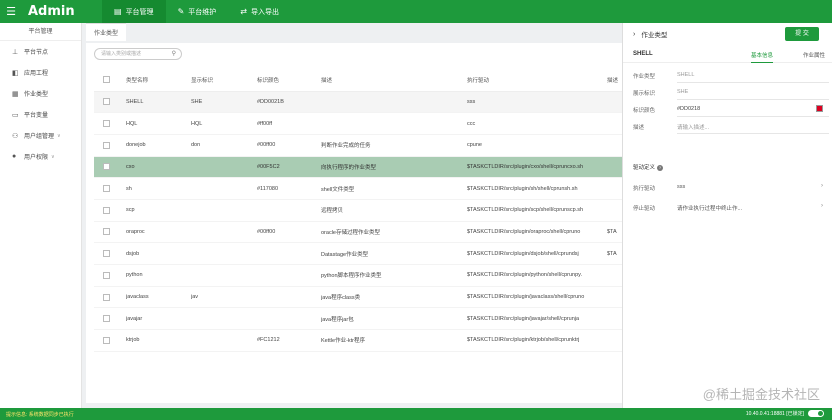 The width and height of the screenshot is (832, 420). Describe the element at coordinates (814, 55) in the screenshot. I see `tab-job-properties: 作业属性` at that location.